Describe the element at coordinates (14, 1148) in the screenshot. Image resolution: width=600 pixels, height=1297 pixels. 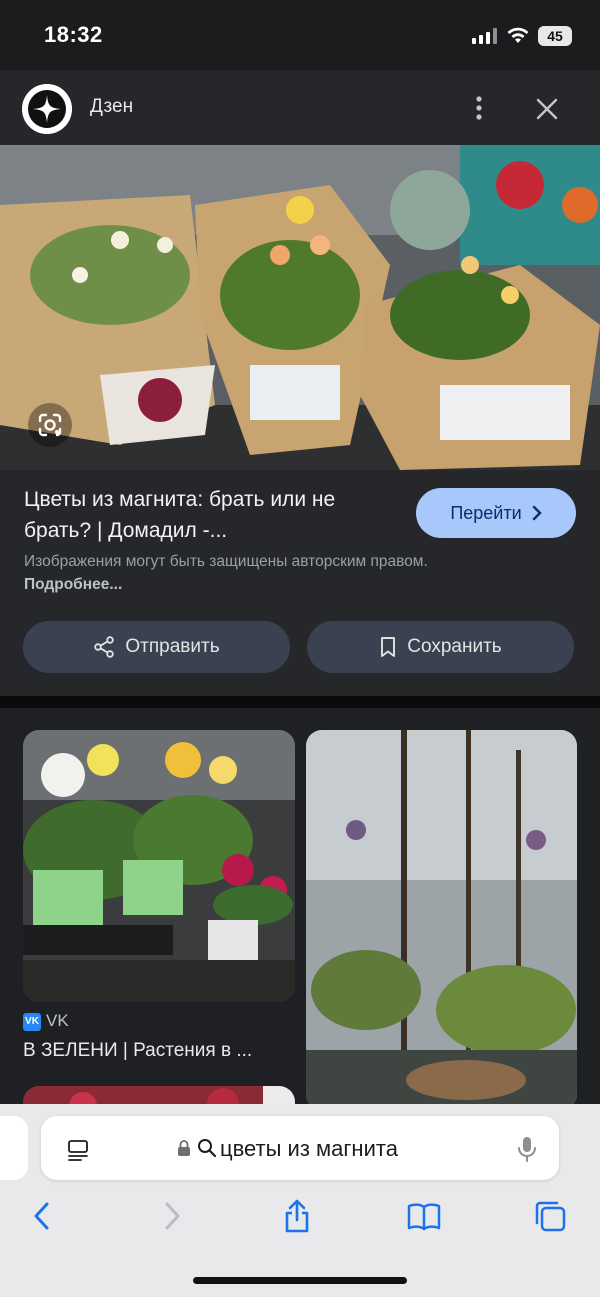
I see `previous-tab-preview` at that location.